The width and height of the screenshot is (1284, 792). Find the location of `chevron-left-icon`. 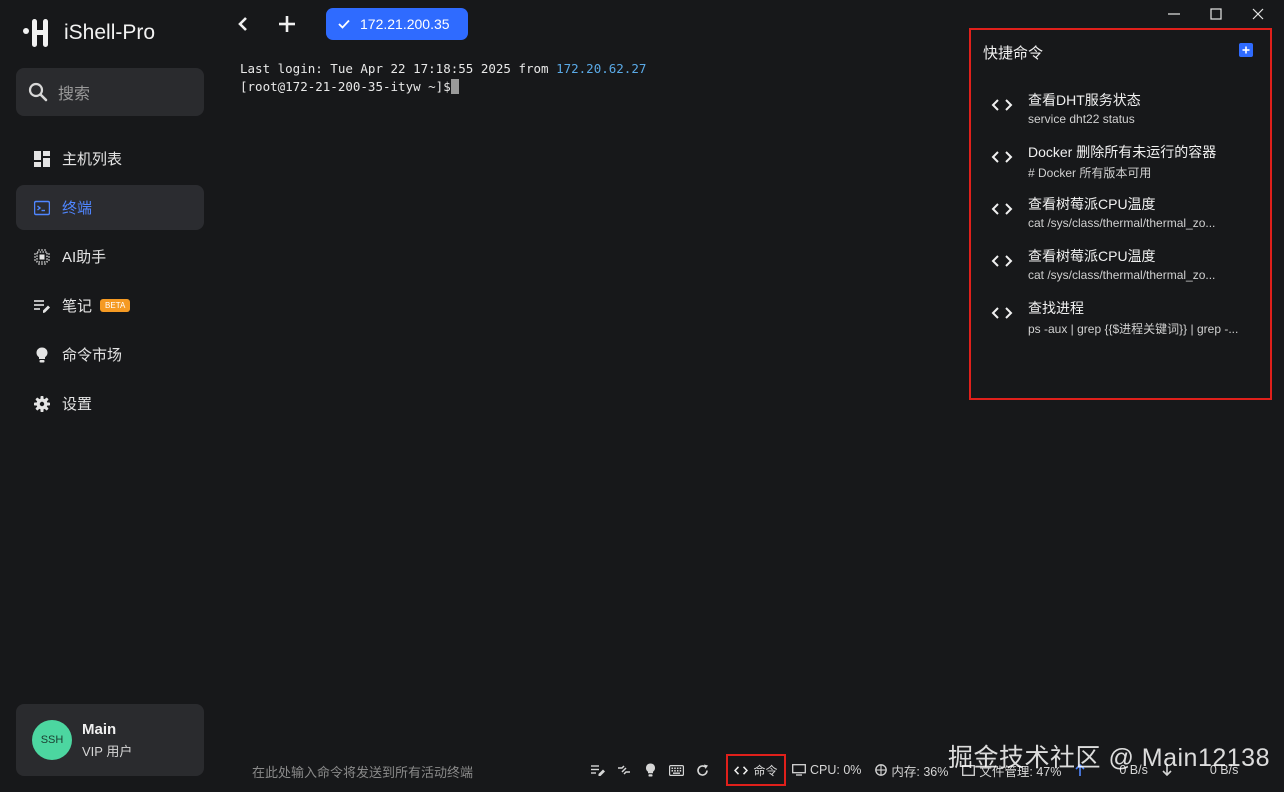

chevron-left-icon is located at coordinates (242, 24).